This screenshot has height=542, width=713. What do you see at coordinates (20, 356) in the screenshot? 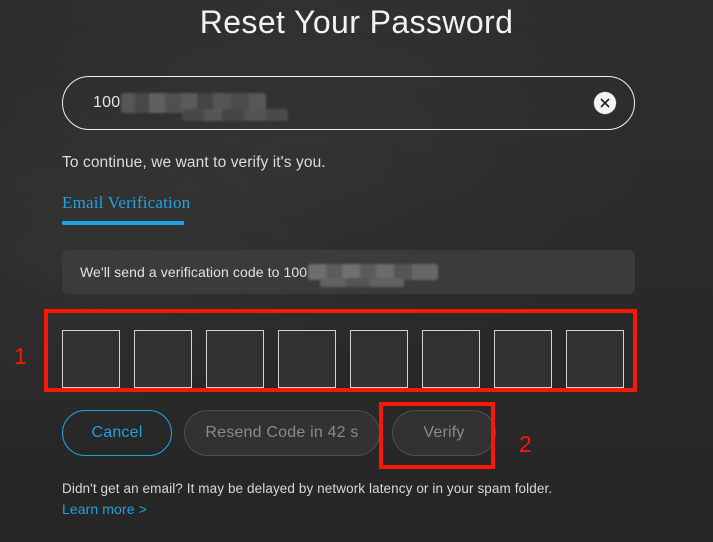
I see `annotation-number-1: 1` at bounding box center [20, 356].